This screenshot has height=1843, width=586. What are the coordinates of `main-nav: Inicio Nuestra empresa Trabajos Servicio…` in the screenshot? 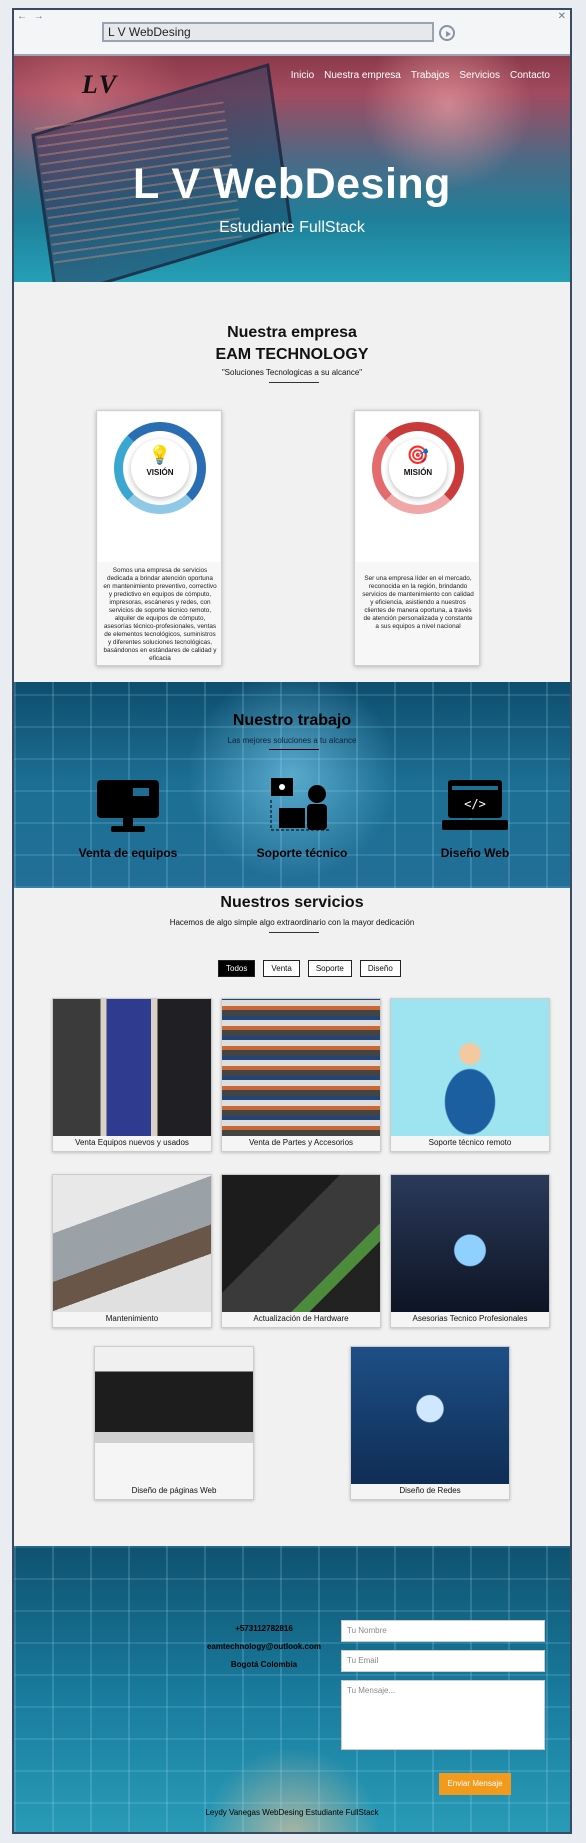 It's located at (420, 75).